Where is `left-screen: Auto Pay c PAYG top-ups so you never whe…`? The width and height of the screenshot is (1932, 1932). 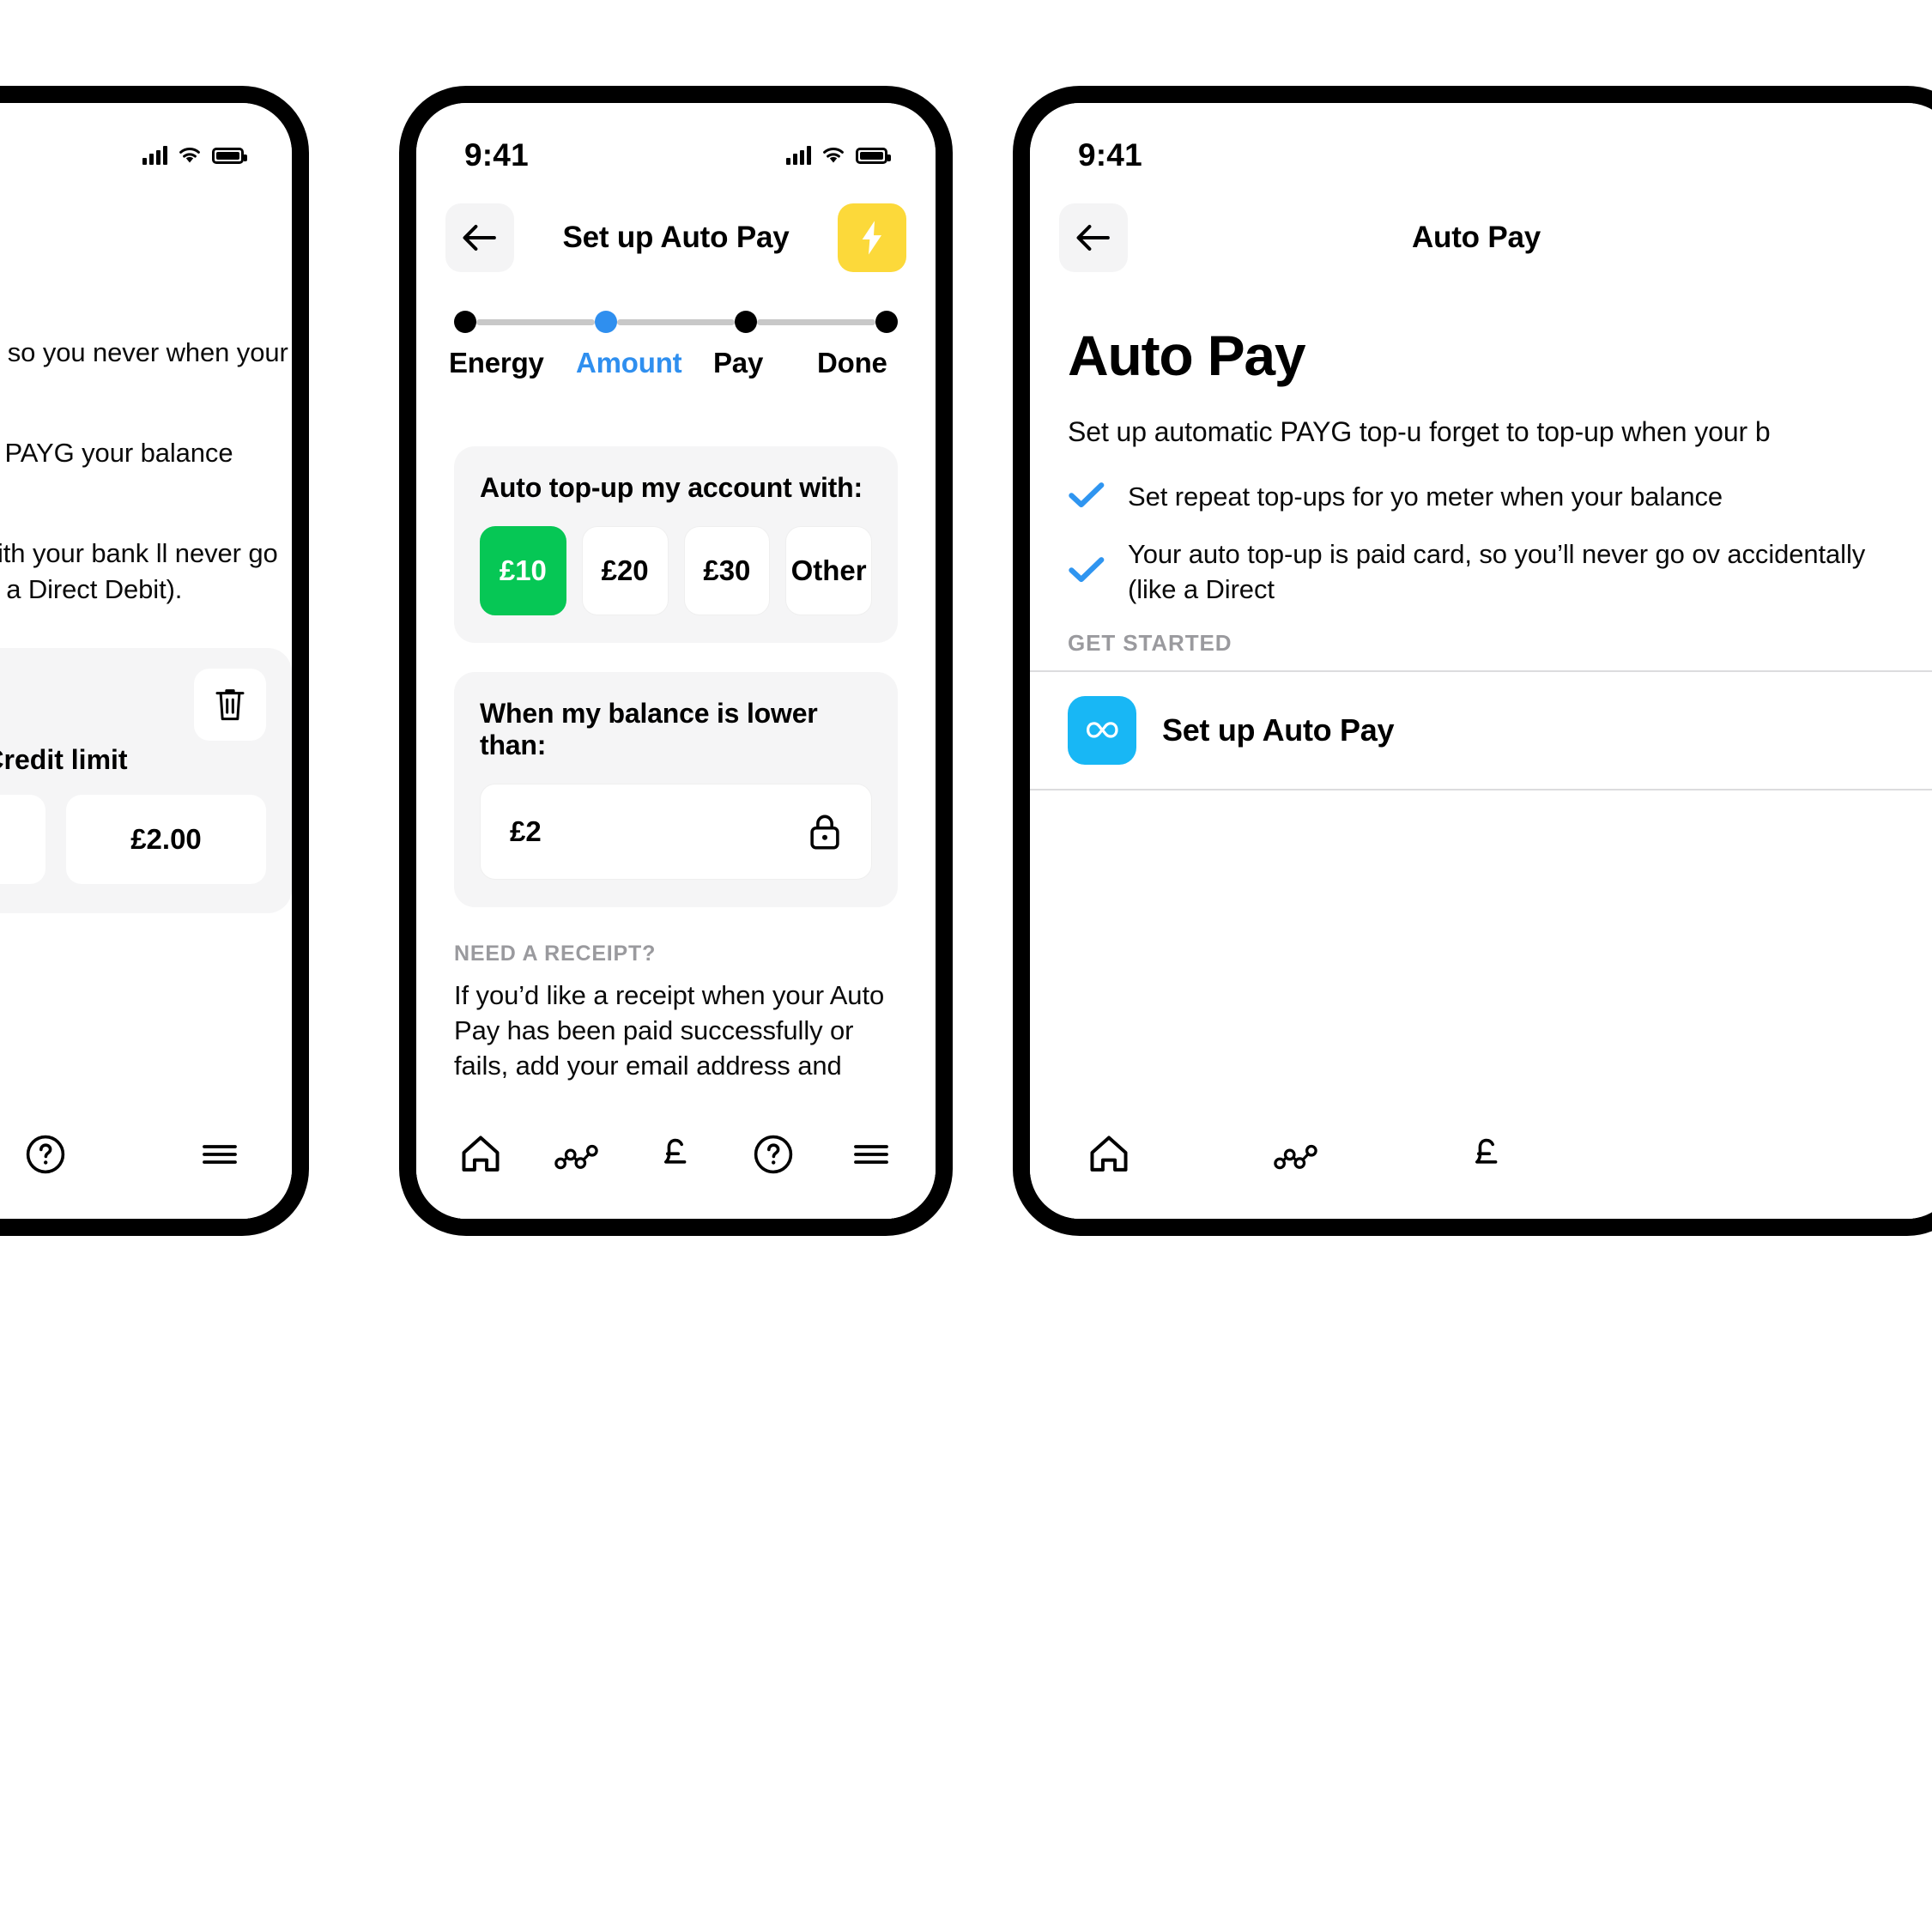 left-screen: Auto Pay c PAYG top-ups so you never whe… is located at coordinates (146, 661).